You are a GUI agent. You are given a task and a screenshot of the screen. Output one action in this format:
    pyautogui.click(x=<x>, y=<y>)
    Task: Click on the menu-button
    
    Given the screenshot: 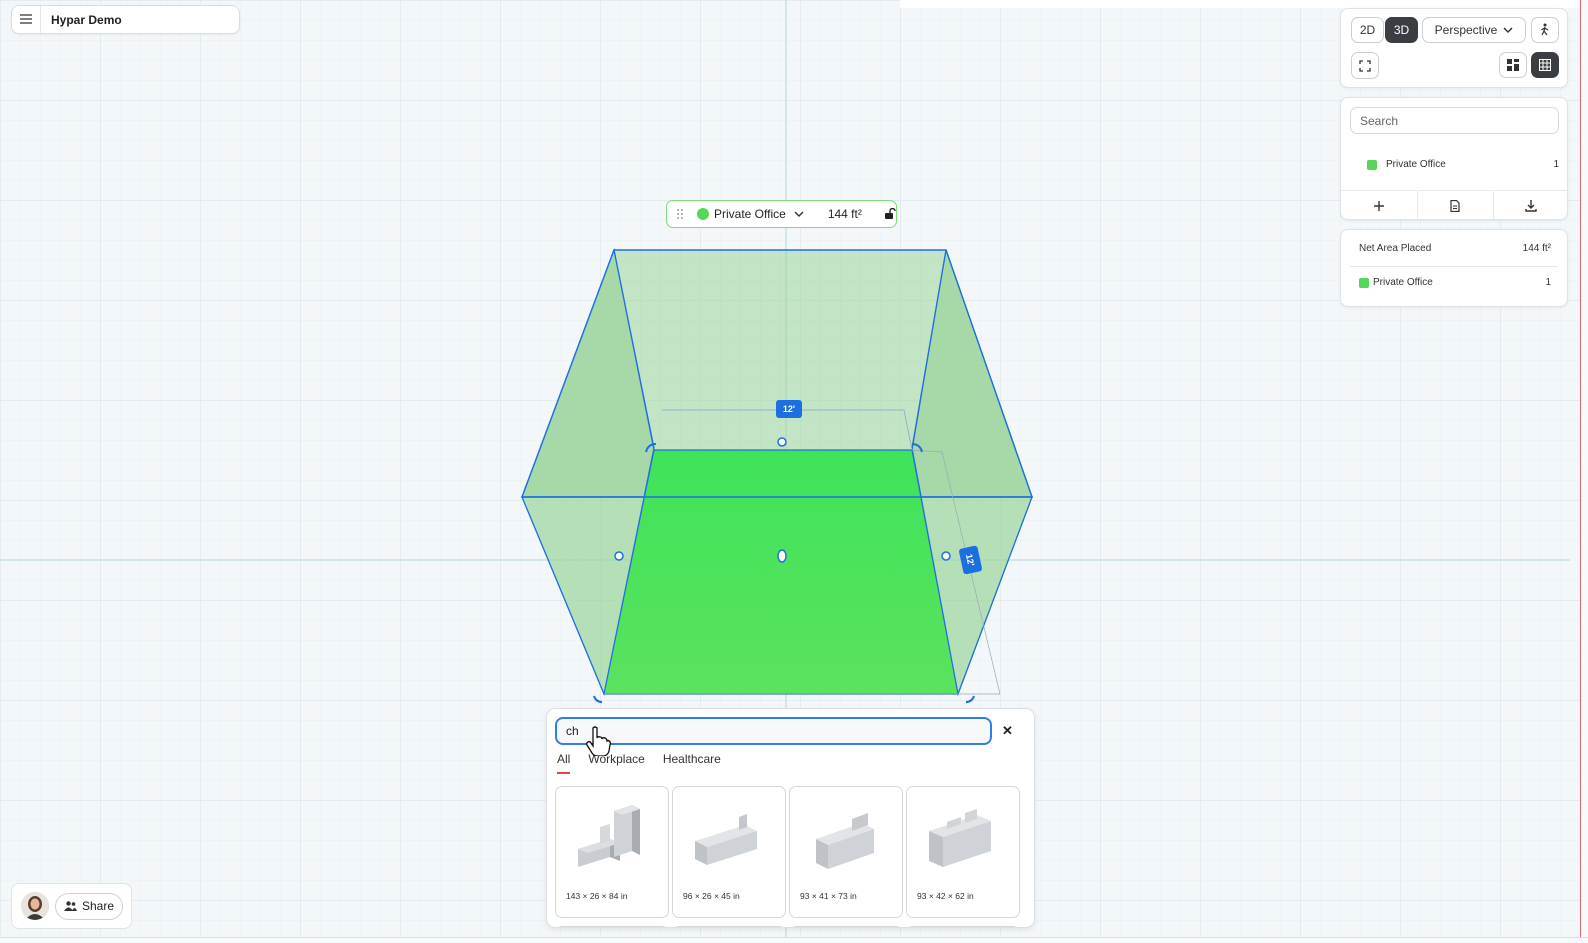 What is the action you would take?
    pyautogui.click(x=26, y=19)
    